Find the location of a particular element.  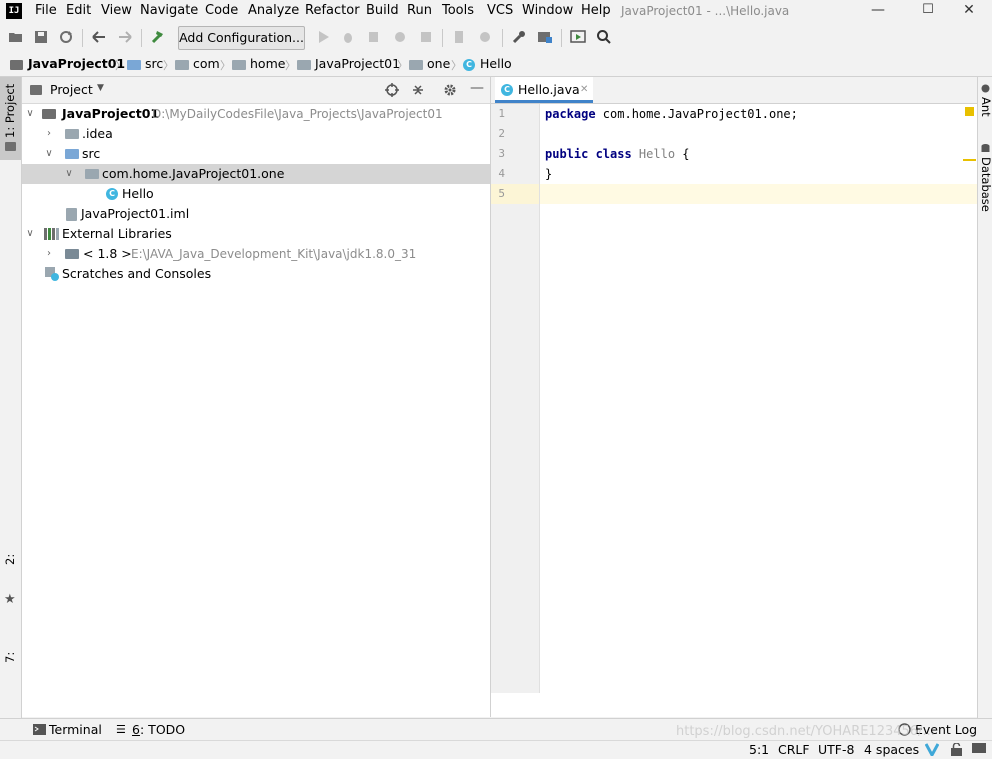

menu-view: View is located at coordinates (116, 11).